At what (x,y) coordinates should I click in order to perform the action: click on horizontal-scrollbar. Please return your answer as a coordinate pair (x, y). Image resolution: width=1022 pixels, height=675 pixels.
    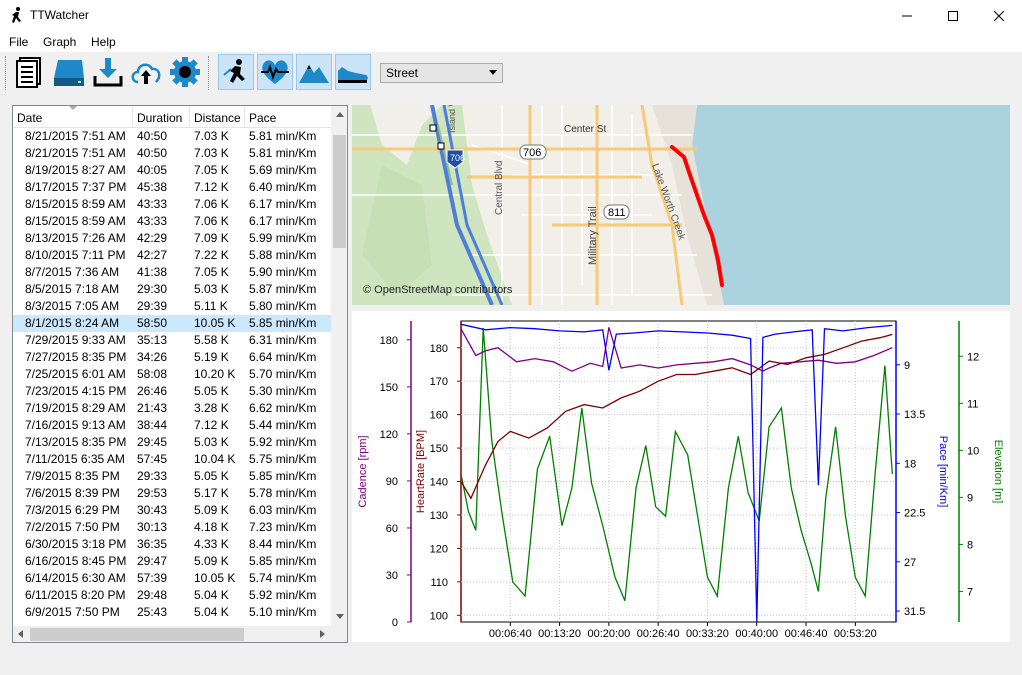
    Looking at the image, I should click on (172, 634).